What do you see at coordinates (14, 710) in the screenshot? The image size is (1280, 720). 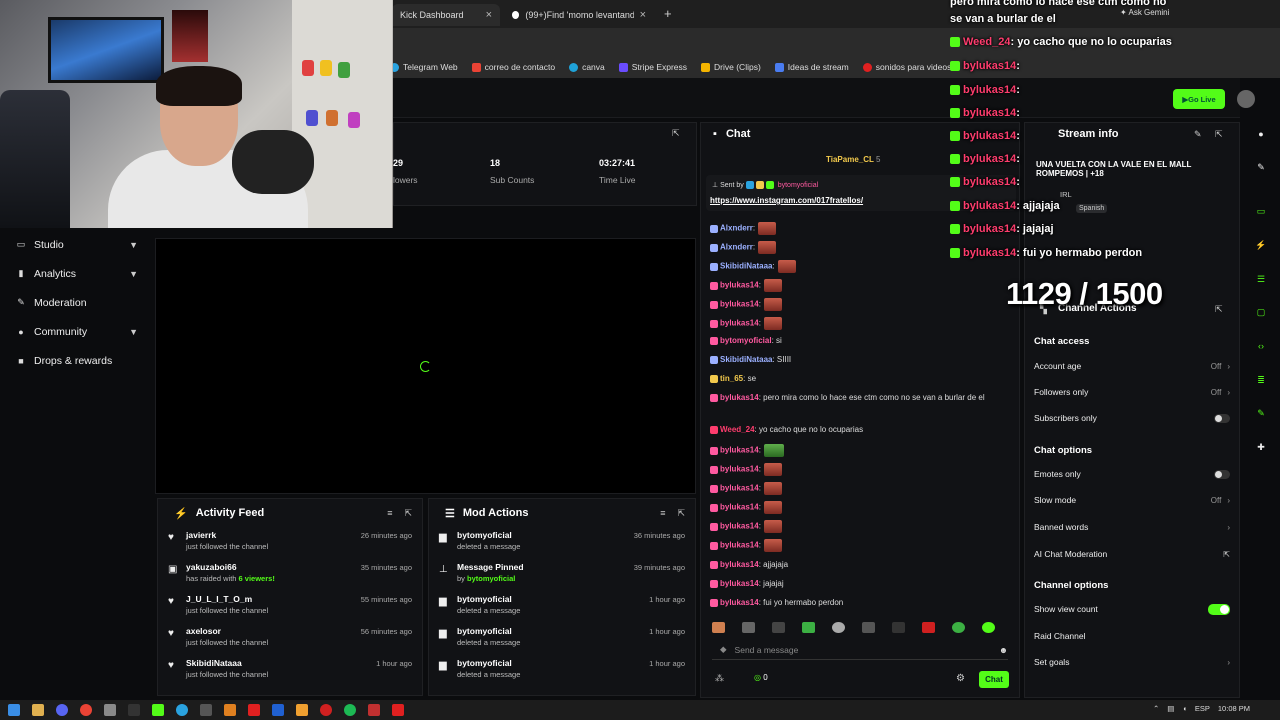 I see `windows-start-icon` at bounding box center [14, 710].